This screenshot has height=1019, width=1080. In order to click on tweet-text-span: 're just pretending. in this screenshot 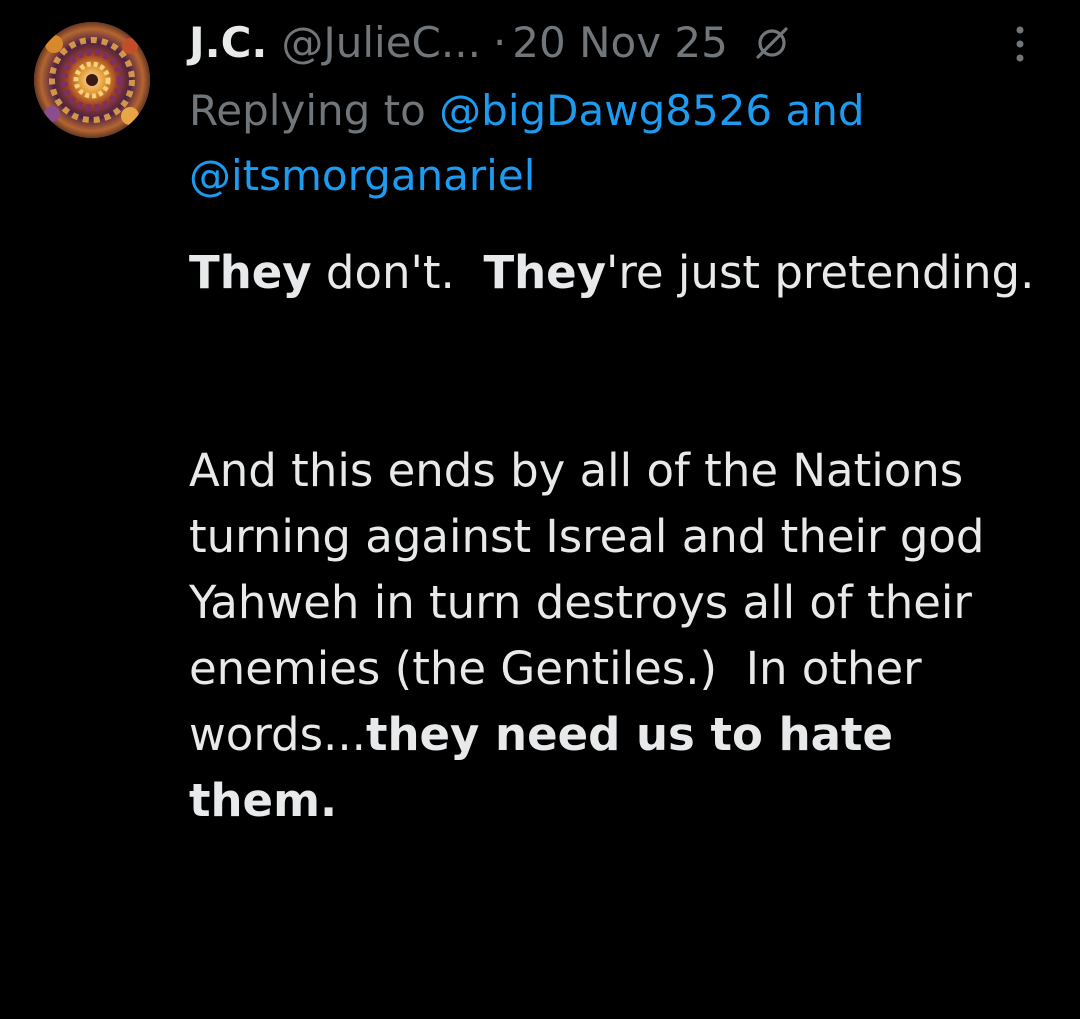, I will do `click(820, 272)`.